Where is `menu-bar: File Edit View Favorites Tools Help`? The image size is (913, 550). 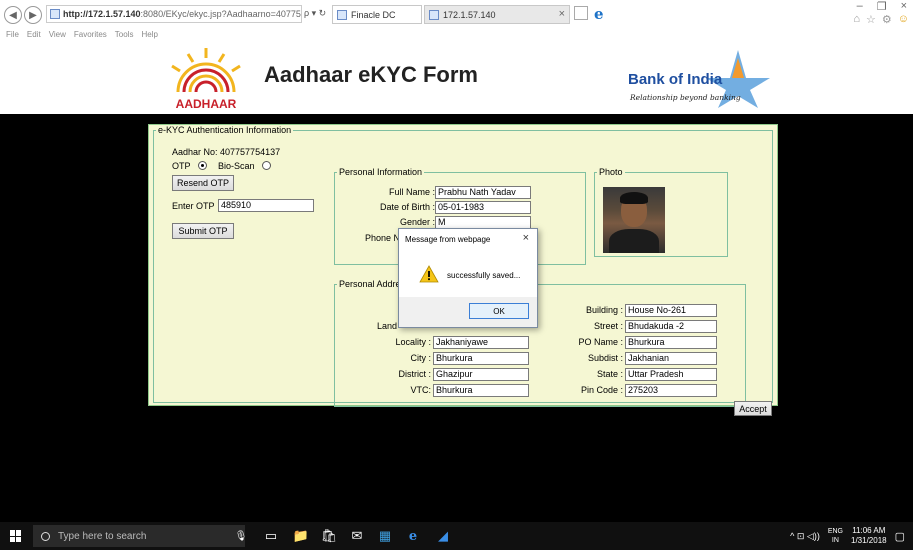 menu-bar: File Edit View Favorites Tools Help is located at coordinates (456, 36).